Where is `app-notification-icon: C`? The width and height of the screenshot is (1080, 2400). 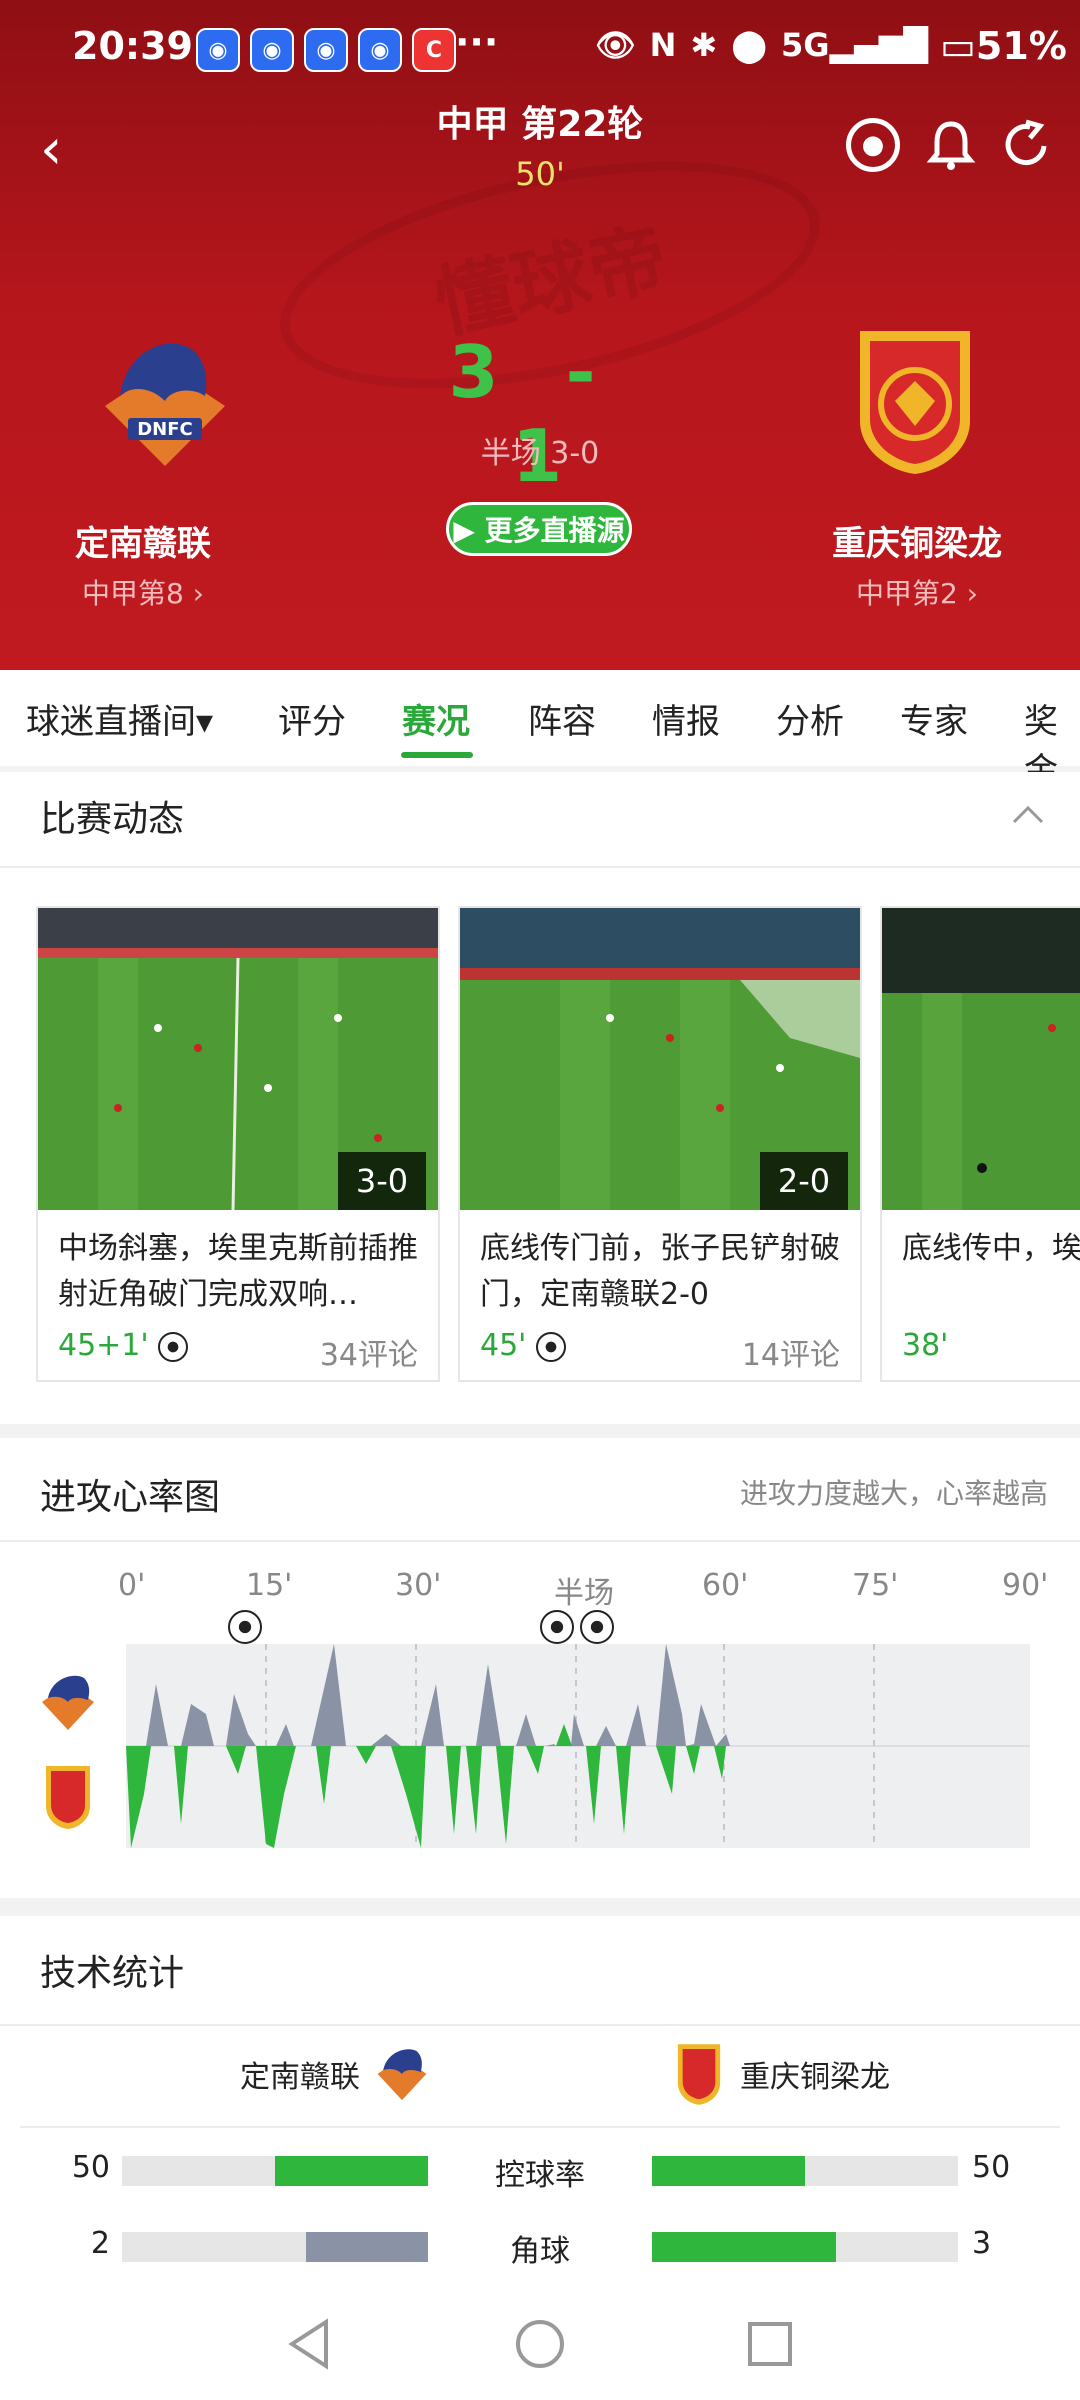 app-notification-icon: C is located at coordinates (434, 50).